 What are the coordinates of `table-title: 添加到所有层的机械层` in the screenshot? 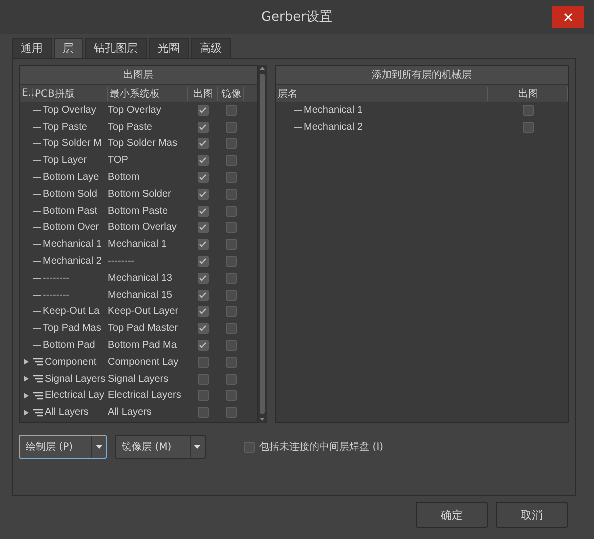 It's located at (422, 75).